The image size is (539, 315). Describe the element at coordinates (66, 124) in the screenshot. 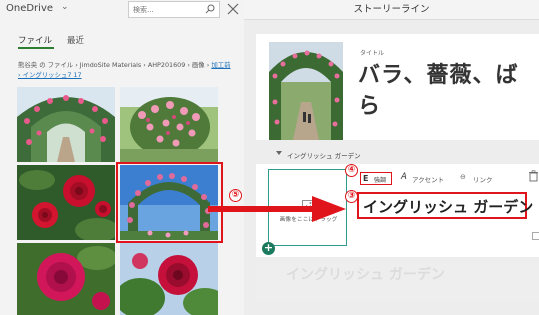

I see `thumbnail-rose-arch-path` at that location.